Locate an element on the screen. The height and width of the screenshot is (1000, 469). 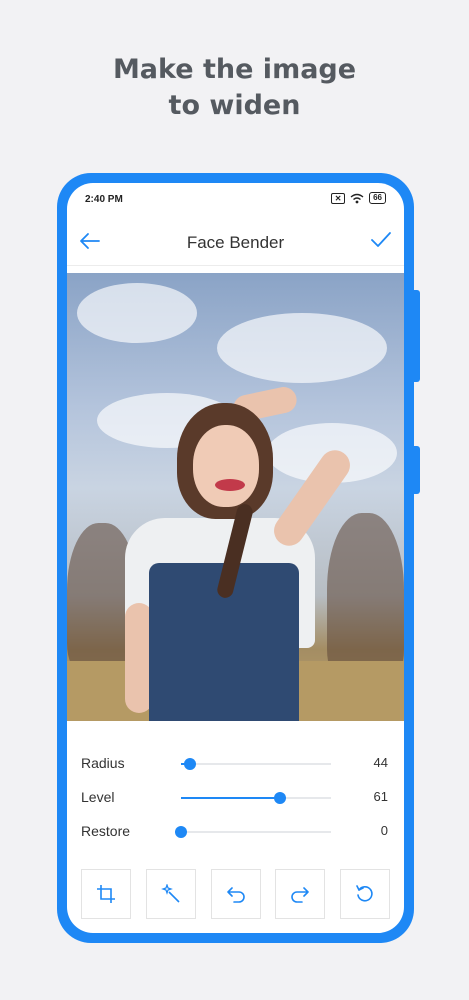
level-slider-row: Level 61 is located at coordinates (235, 800).